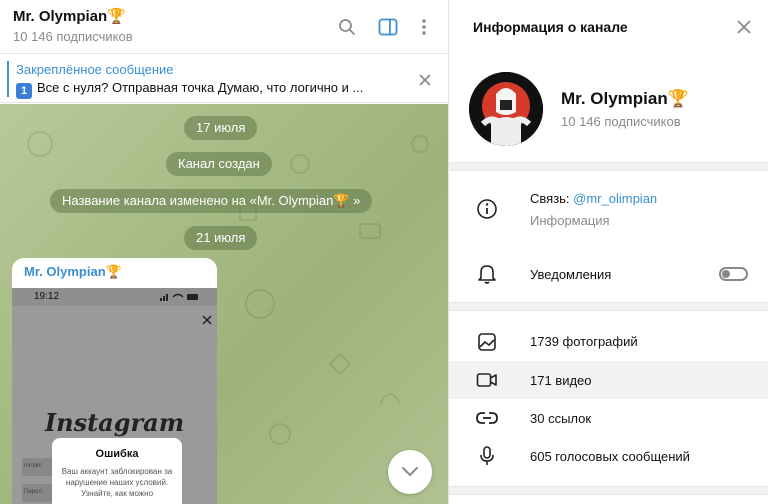 The width and height of the screenshot is (768, 504). Describe the element at coordinates (388, 27) in the screenshot. I see `sidebar-toggle-icon` at that location.